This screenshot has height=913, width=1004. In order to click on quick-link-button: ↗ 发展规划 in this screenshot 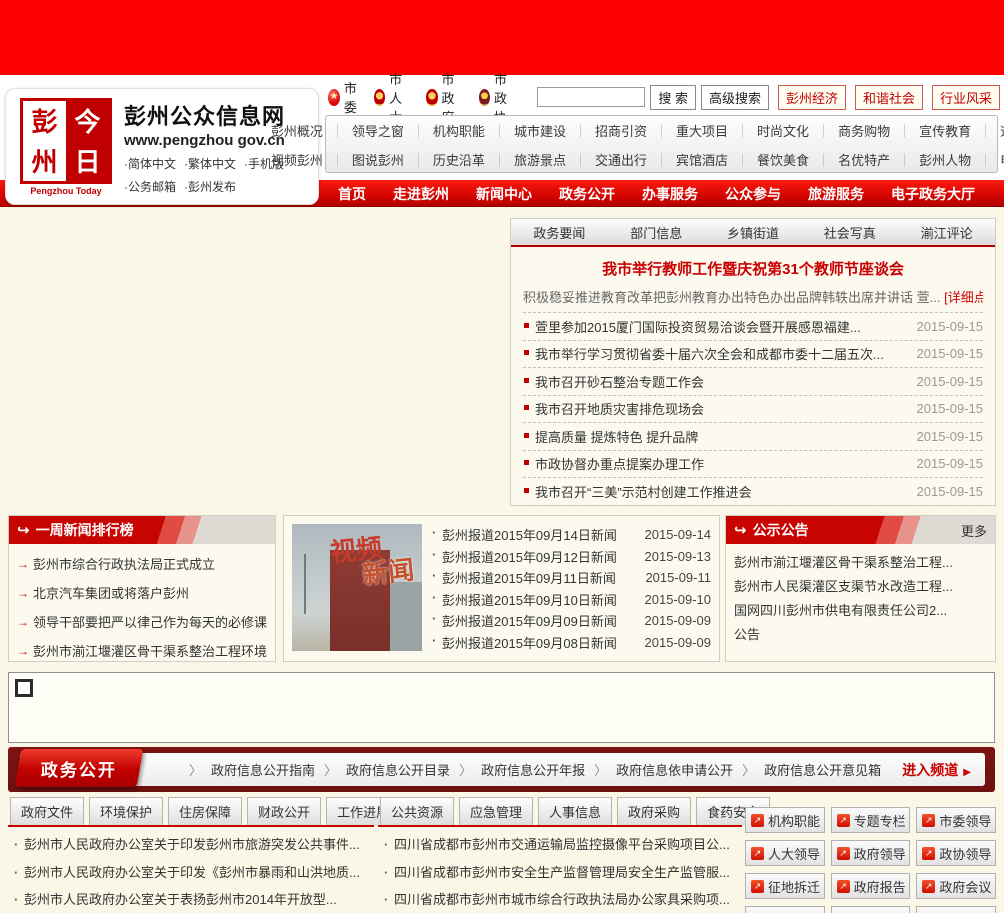, I will do `click(785, 909)`.